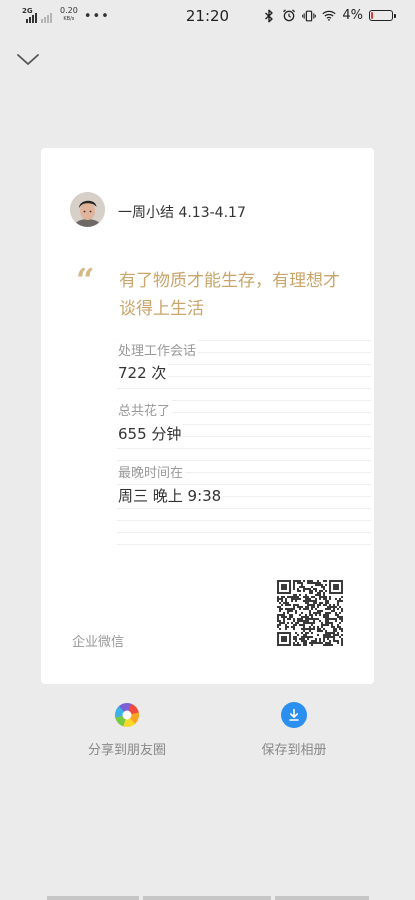  Describe the element at coordinates (352, 15) in the screenshot. I see `battery-percent: 4%` at that location.